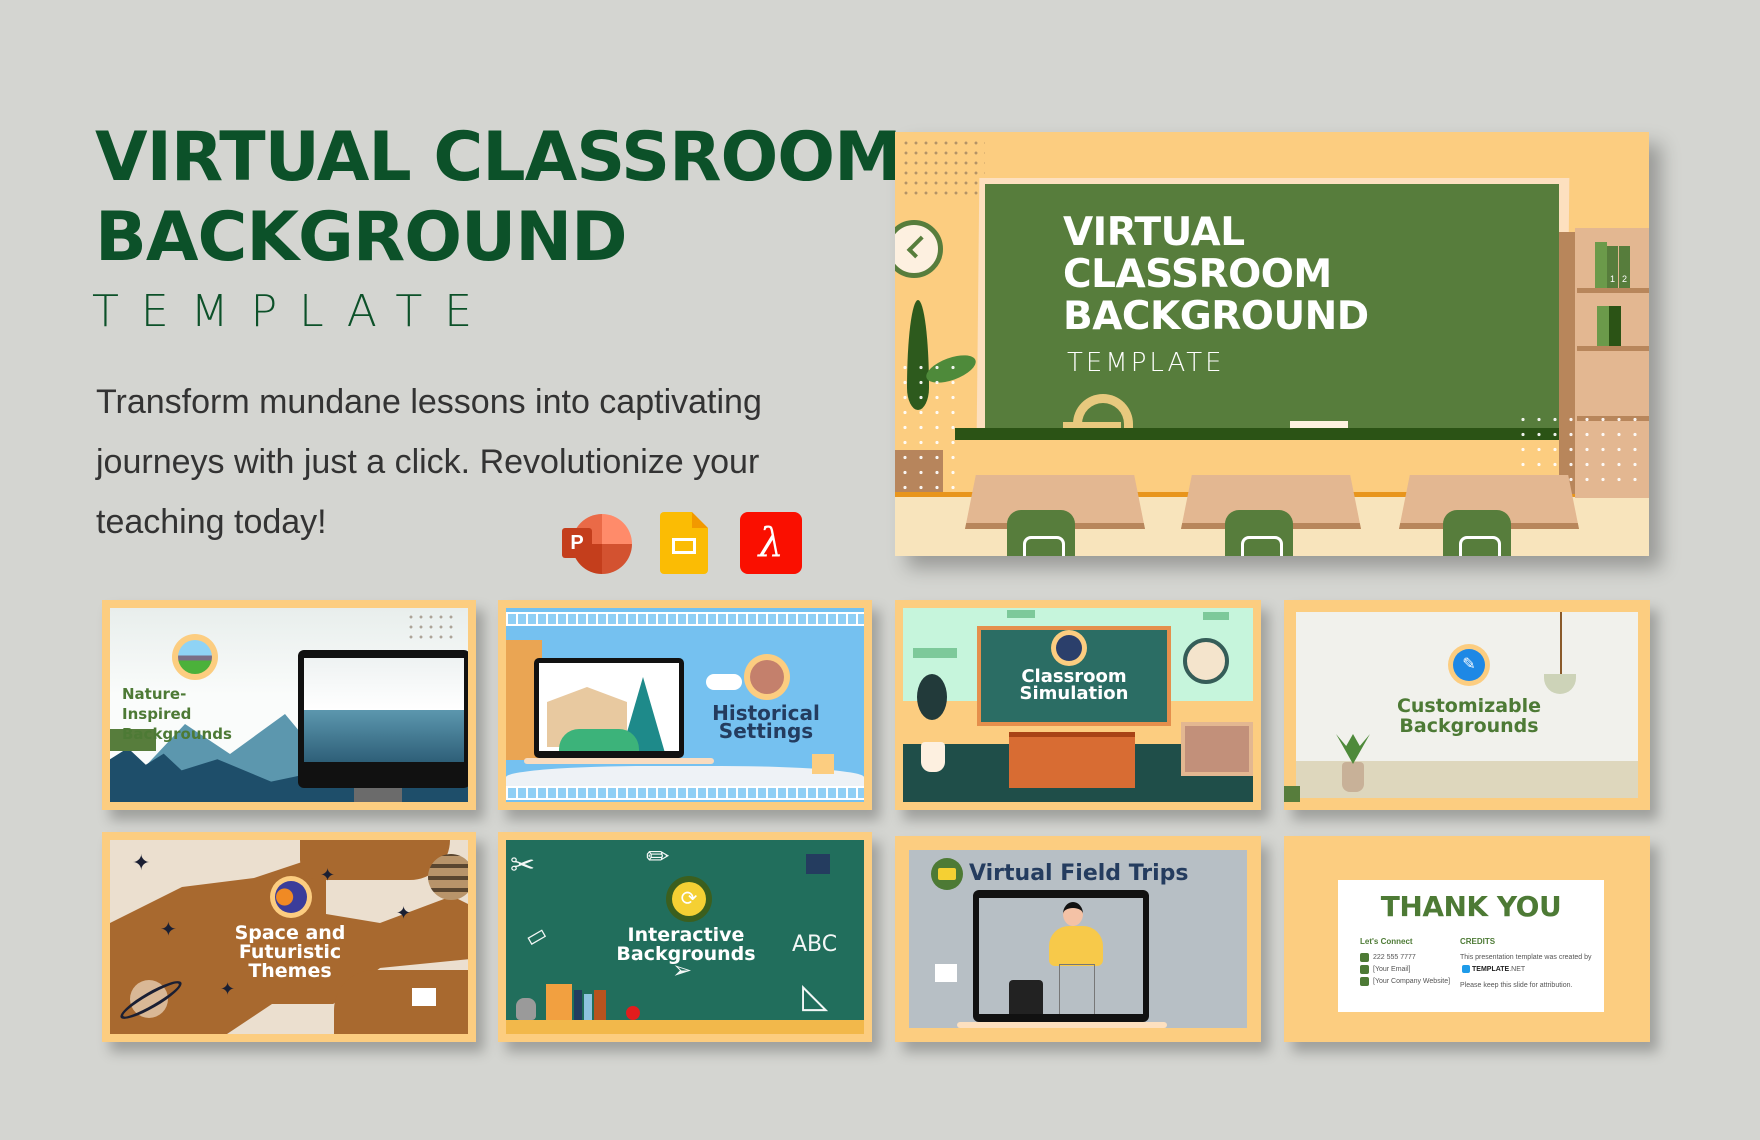 This screenshot has height=1140, width=1760. I want to click on slide-content: Virtual Field Trips, so click(1078, 939).